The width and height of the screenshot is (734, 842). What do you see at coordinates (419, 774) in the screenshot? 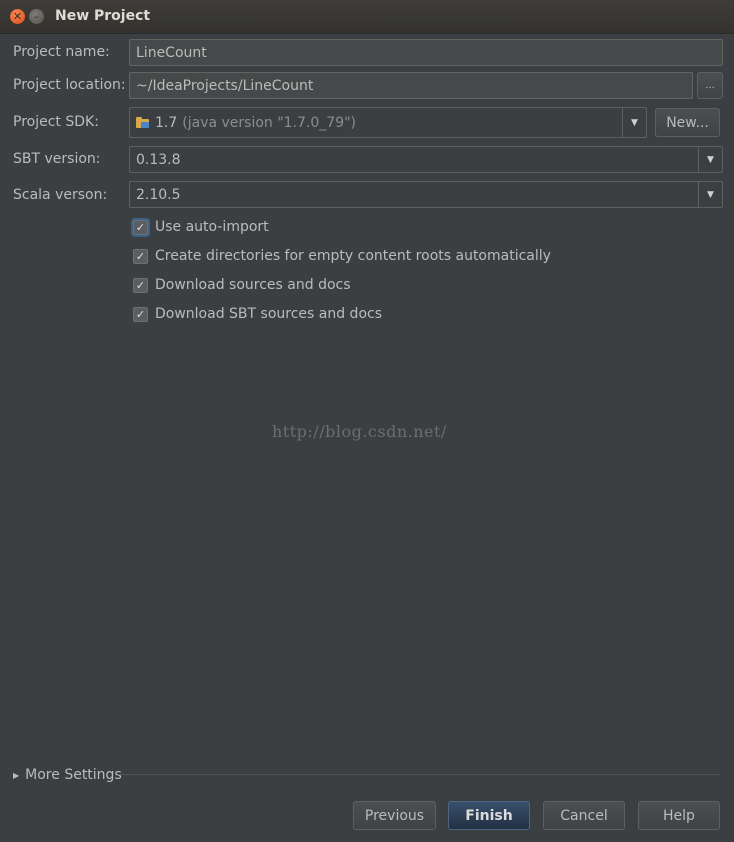
I see `separator` at bounding box center [419, 774].